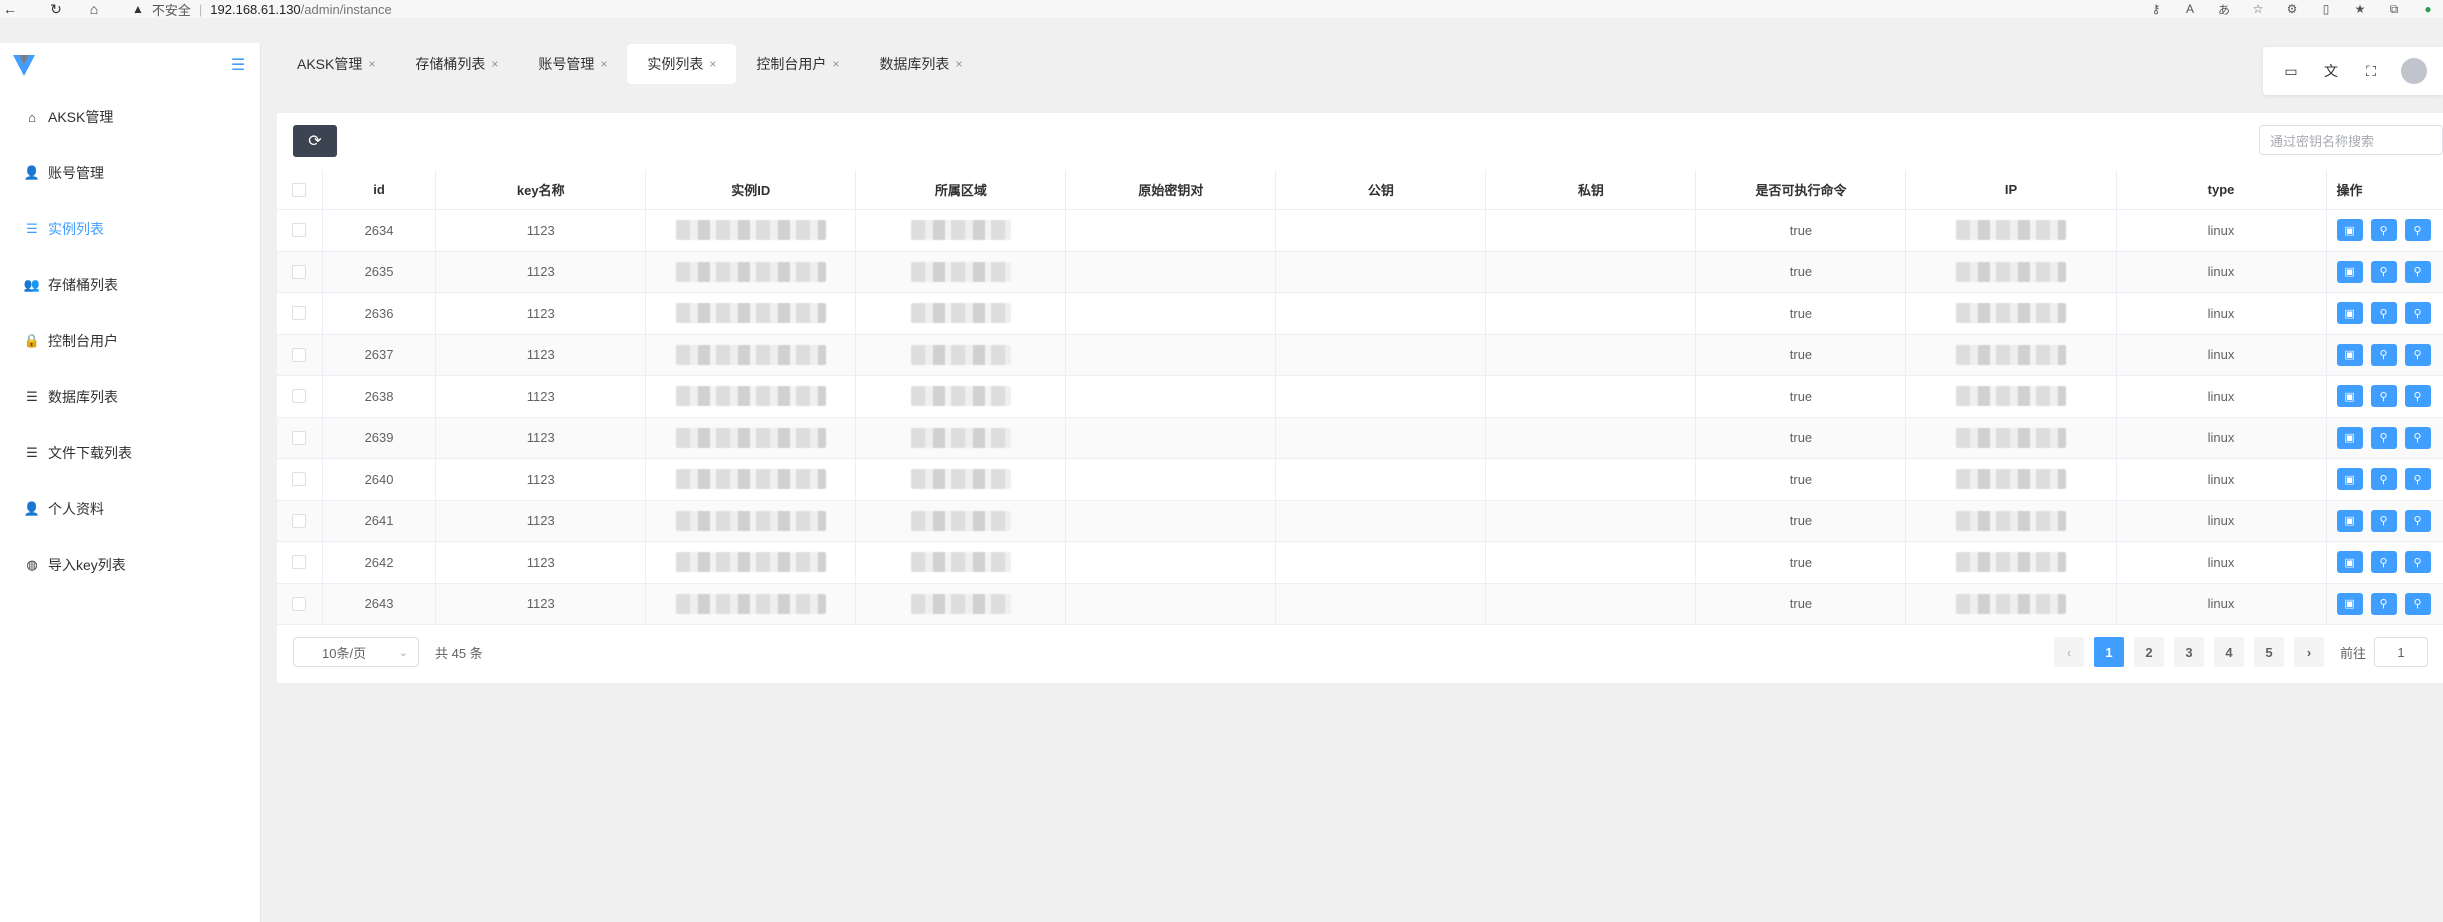 The width and height of the screenshot is (2443, 922). What do you see at coordinates (94, 9) in the screenshot?
I see `home-icon: ⌂` at bounding box center [94, 9].